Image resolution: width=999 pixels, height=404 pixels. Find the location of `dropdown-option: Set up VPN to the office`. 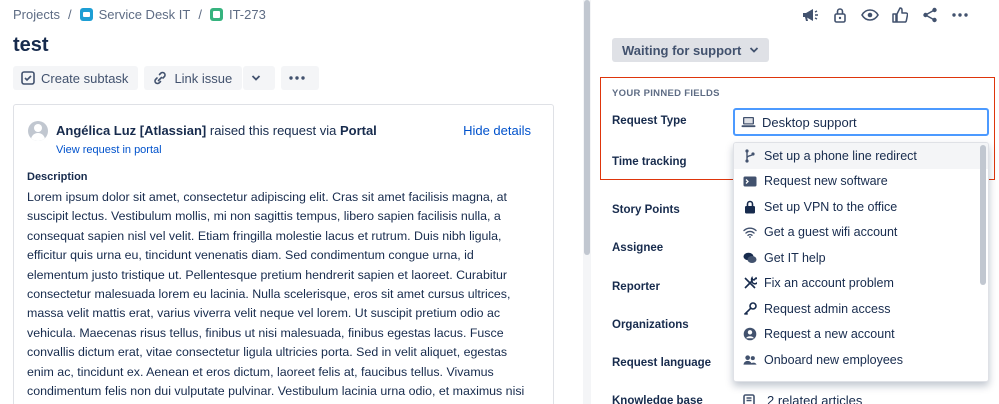

dropdown-option: Set up VPN to the office is located at coordinates (861, 207).